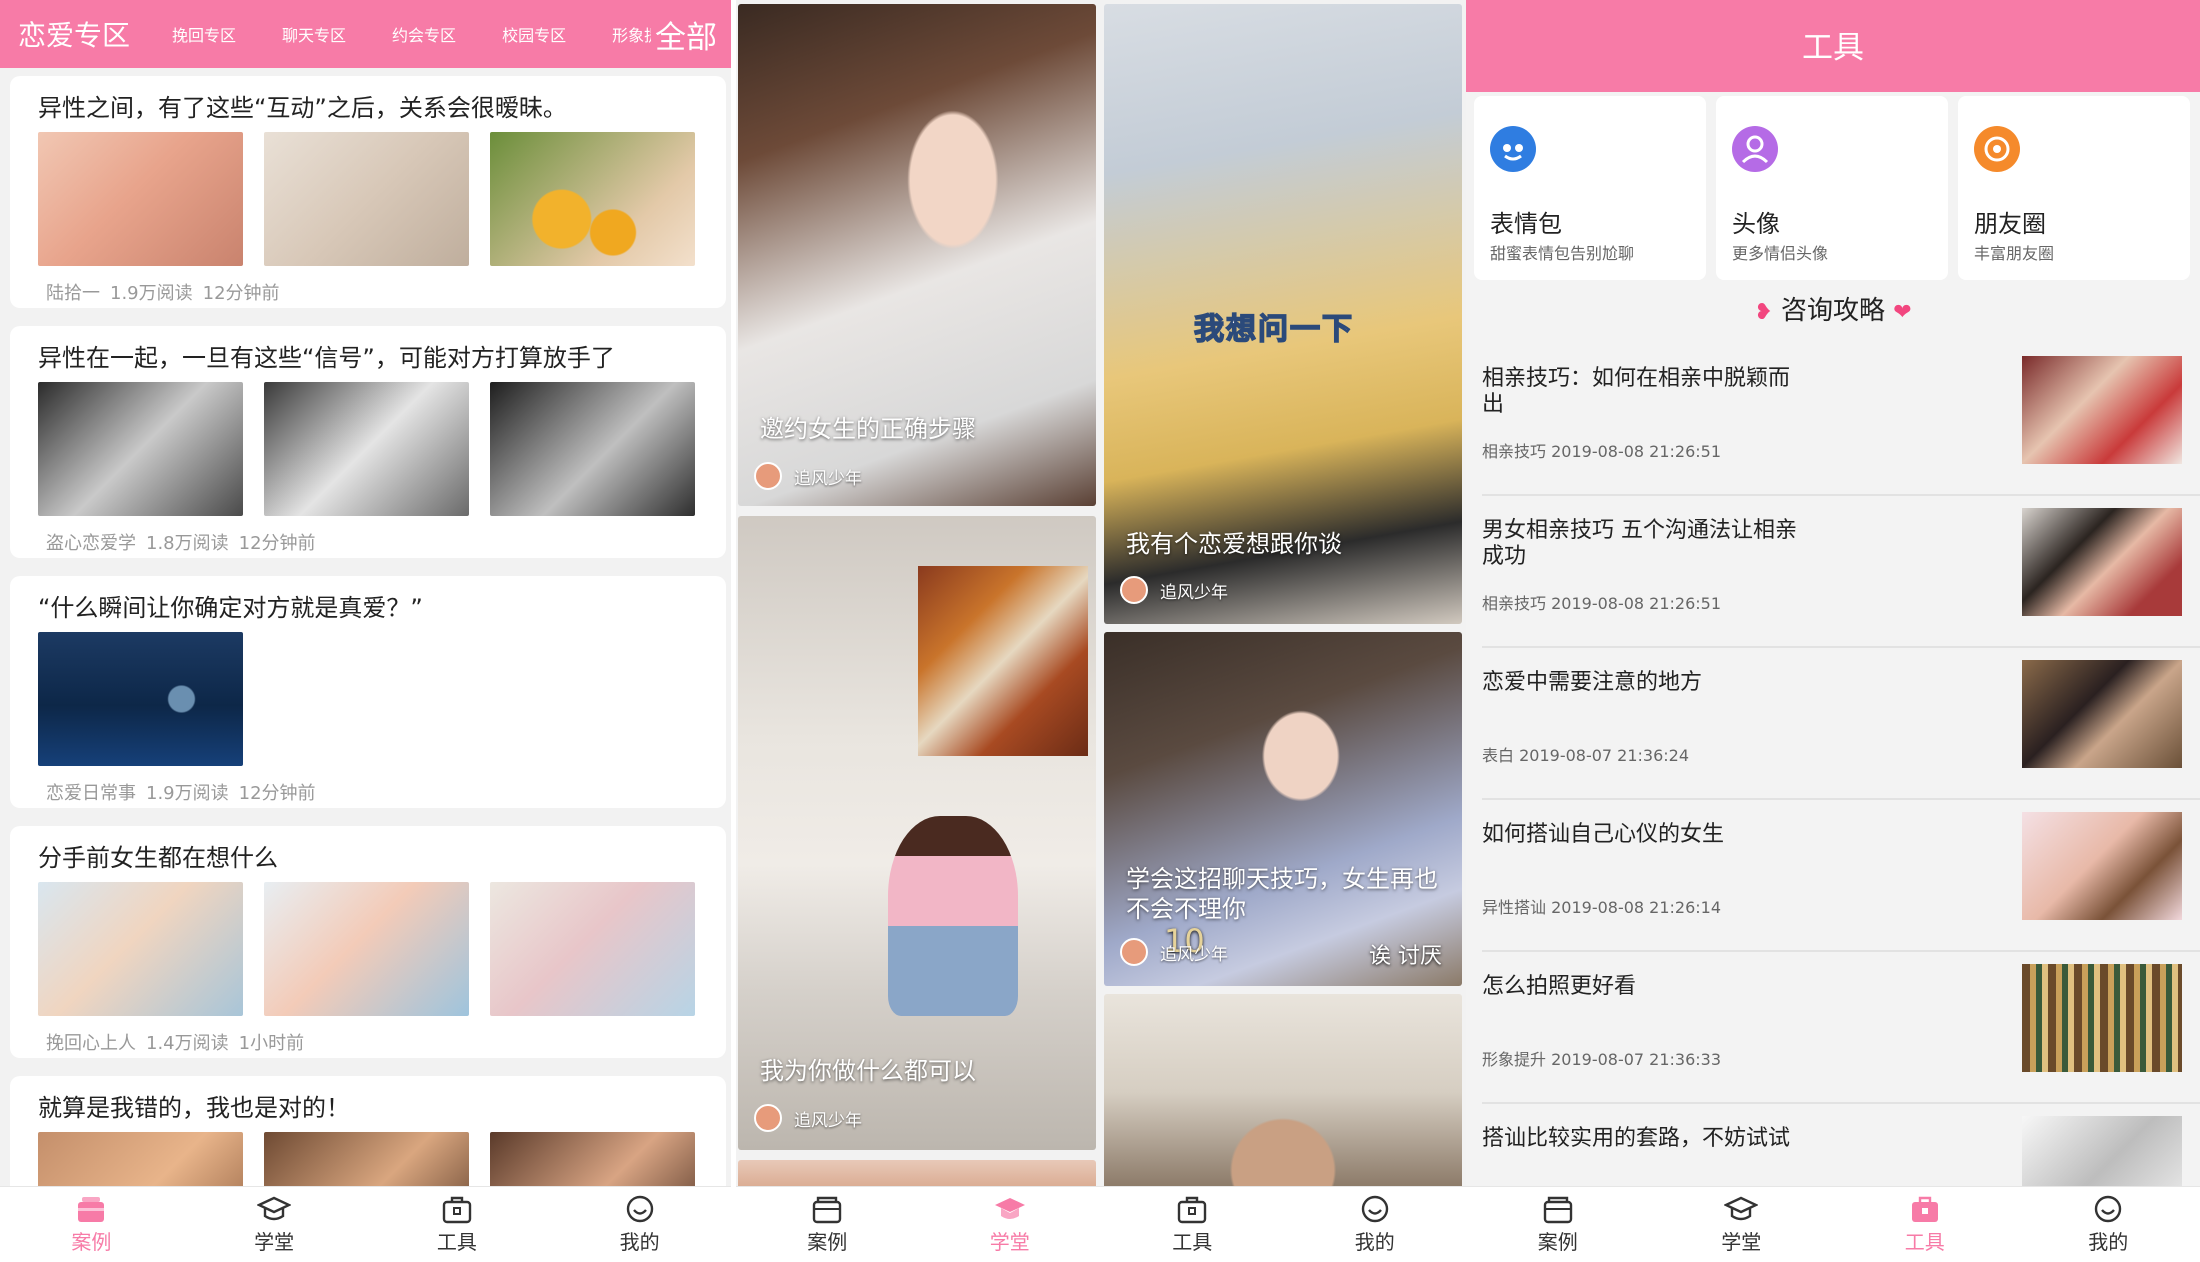 Image resolution: width=2200 pixels, height=1262 pixels. What do you see at coordinates (1832, 188) in the screenshot?
I see `tool-avatars: 头像 更多情侣头像` at bounding box center [1832, 188].